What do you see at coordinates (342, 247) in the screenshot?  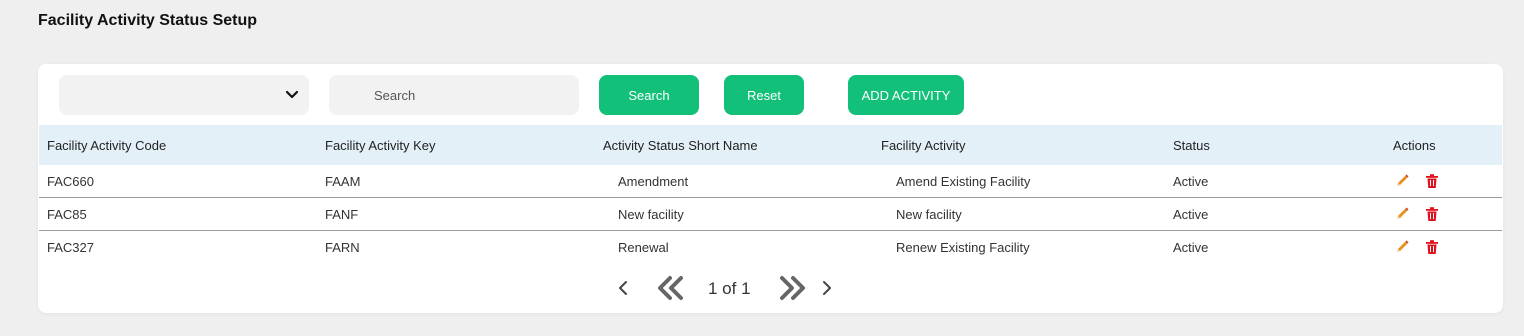 I see `cell-key: FARN` at bounding box center [342, 247].